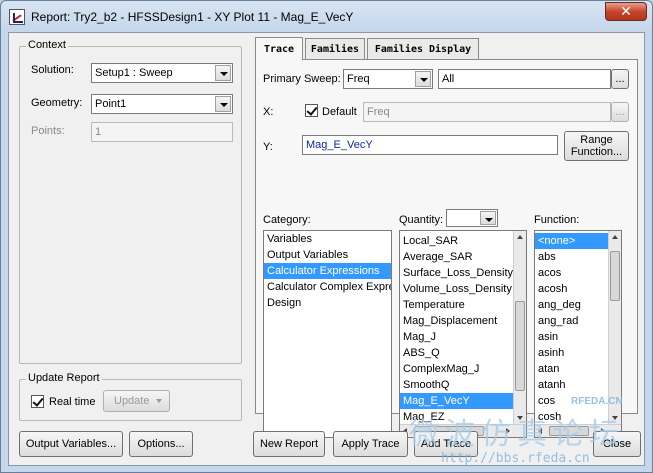 This screenshot has width=653, height=473. What do you see at coordinates (615, 276) in the screenshot?
I see `function-vscroll-thumb` at bounding box center [615, 276].